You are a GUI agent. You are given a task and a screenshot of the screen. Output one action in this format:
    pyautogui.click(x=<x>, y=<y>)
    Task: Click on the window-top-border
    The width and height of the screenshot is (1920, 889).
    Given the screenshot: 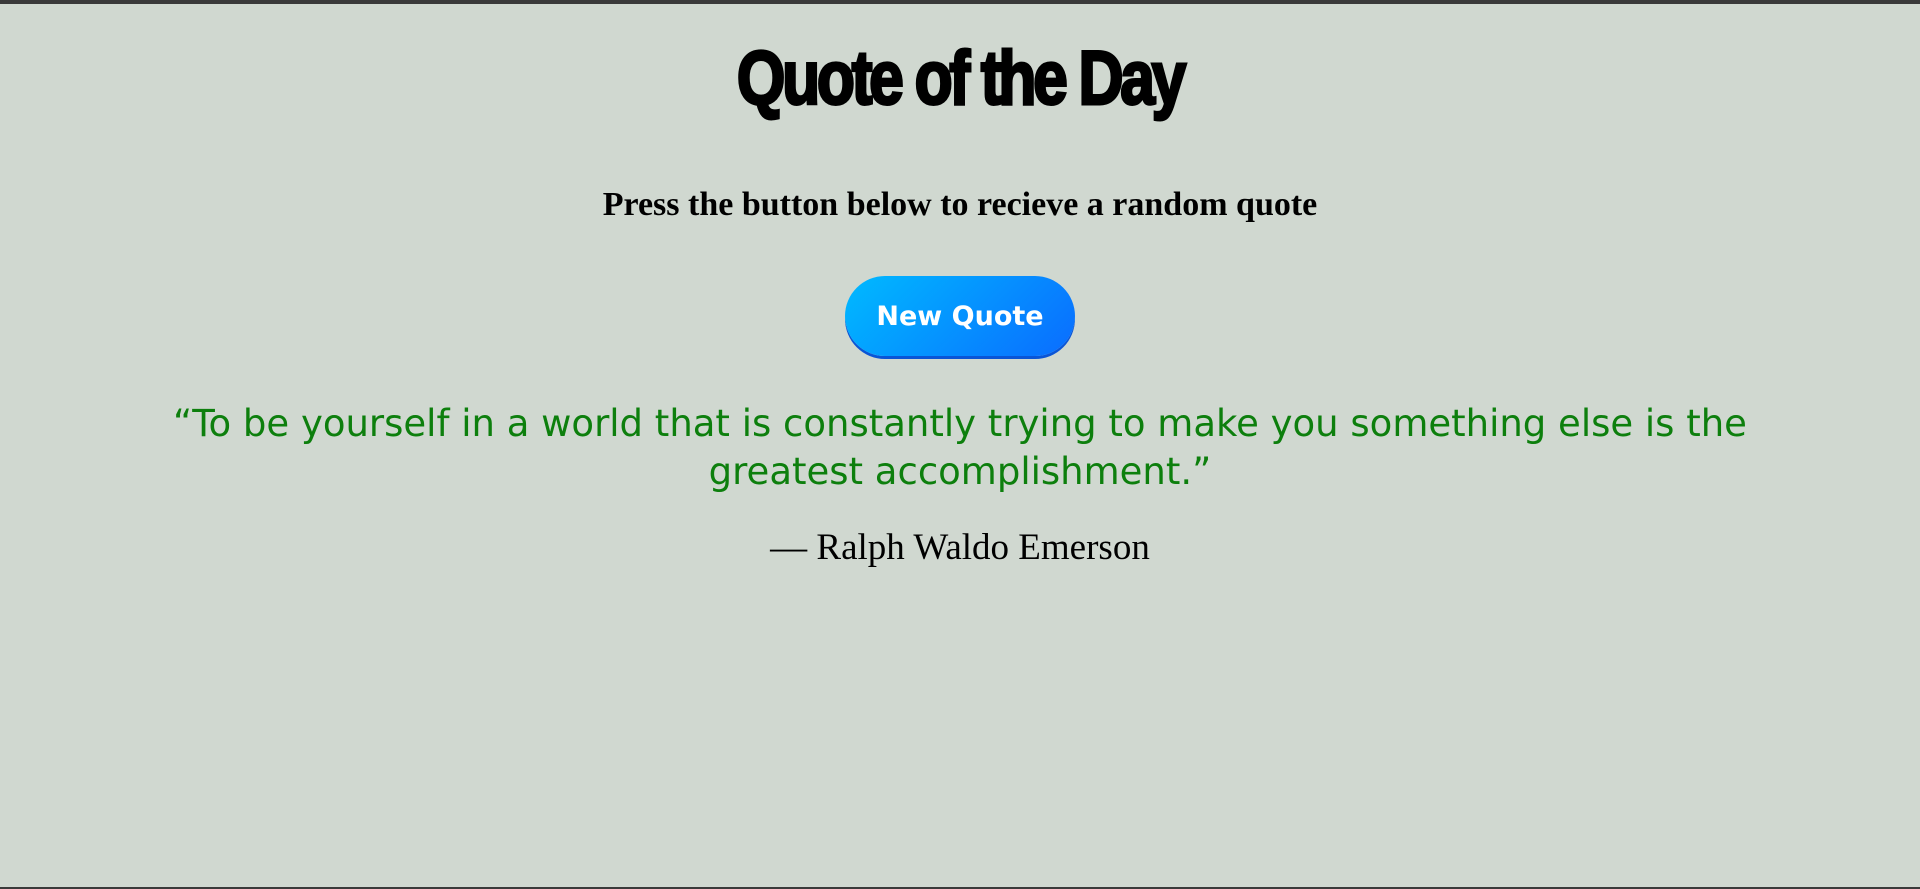 What is the action you would take?
    pyautogui.click(x=960, y=2)
    